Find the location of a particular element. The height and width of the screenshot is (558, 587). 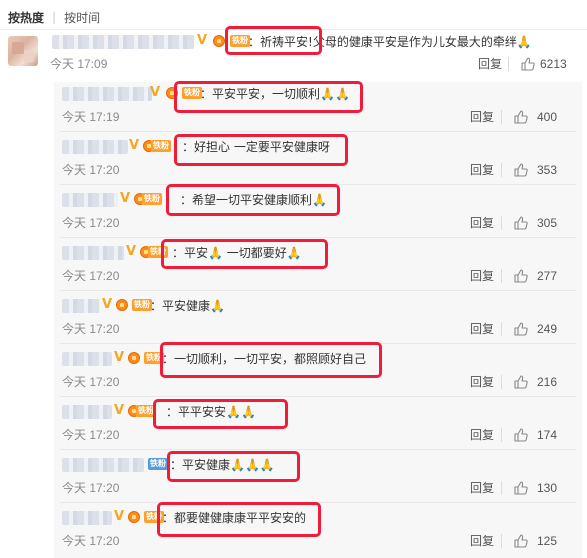

pray-emoji: 🙏 is located at coordinates (524, 42).